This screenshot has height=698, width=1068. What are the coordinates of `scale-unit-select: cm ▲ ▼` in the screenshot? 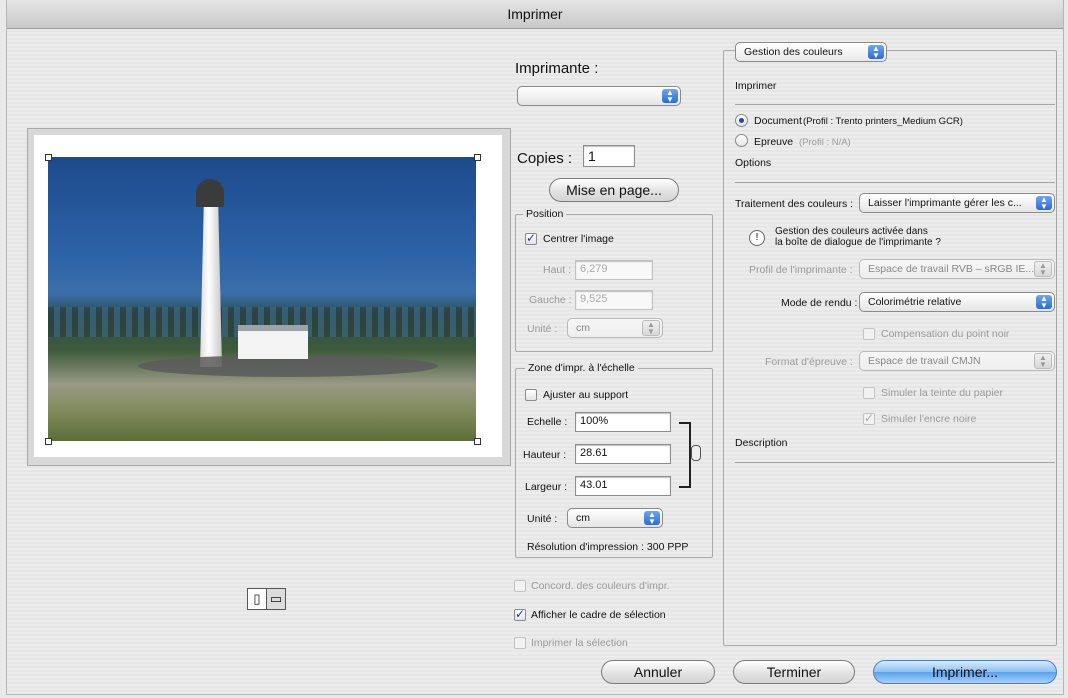 It's located at (615, 518).